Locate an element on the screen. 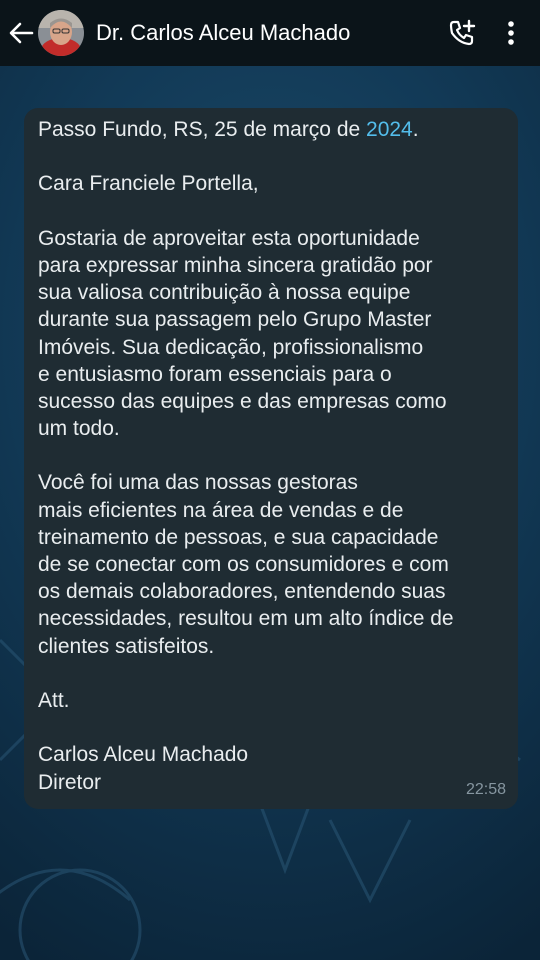 This screenshot has width=540, height=960. paragraph2-line: treinamento de pessoas, e sua capacidade is located at coordinates (238, 537).